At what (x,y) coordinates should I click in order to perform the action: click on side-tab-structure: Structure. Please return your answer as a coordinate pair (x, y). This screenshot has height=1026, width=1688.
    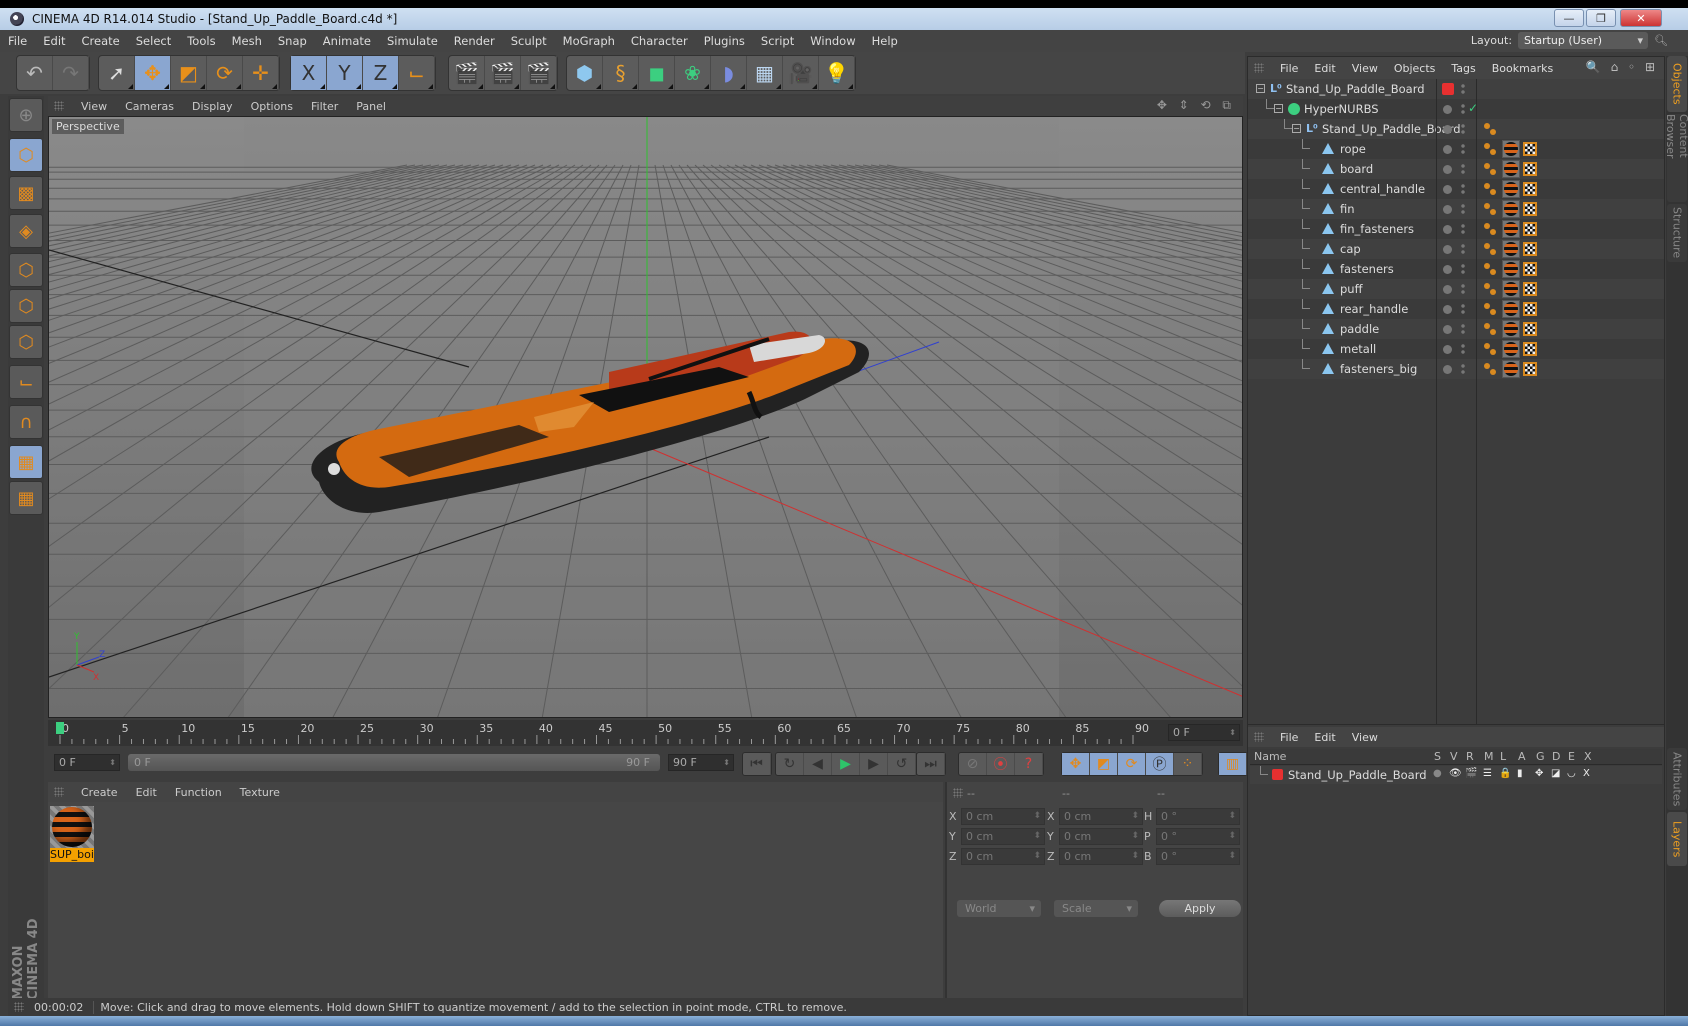
    Looking at the image, I should click on (1677, 233).